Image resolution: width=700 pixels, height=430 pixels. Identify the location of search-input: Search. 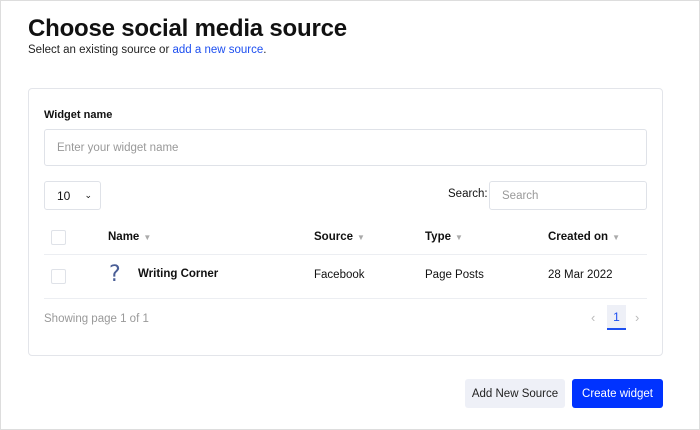
(568, 195).